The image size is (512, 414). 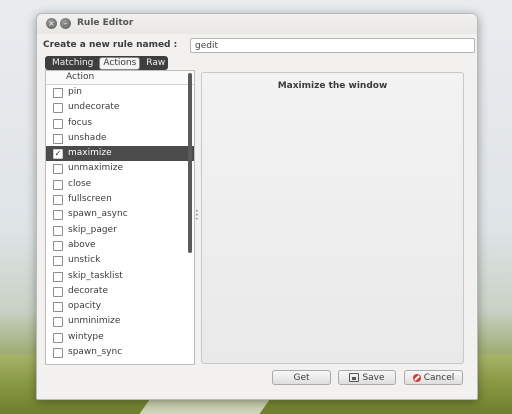 I want to click on row-label: close, so click(x=80, y=183).